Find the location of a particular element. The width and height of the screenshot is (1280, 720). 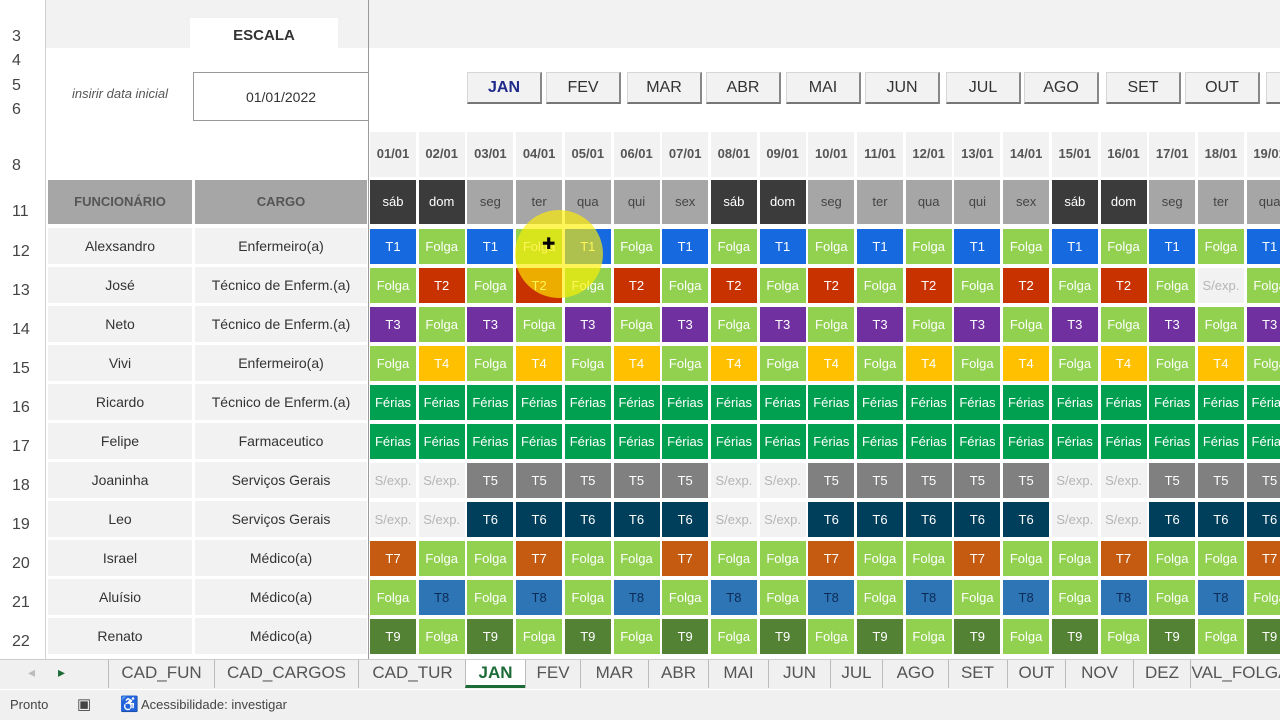

row-number: 14 is located at coordinates (22, 330).